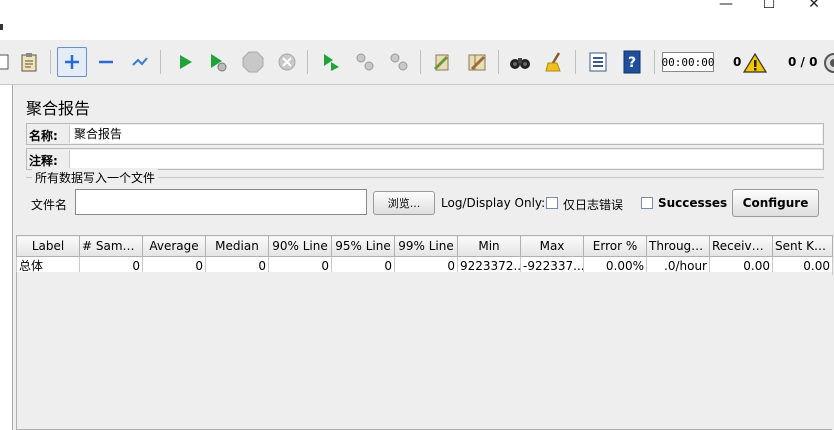  Describe the element at coordinates (445, 159) in the screenshot. I see `comment-field` at that location.